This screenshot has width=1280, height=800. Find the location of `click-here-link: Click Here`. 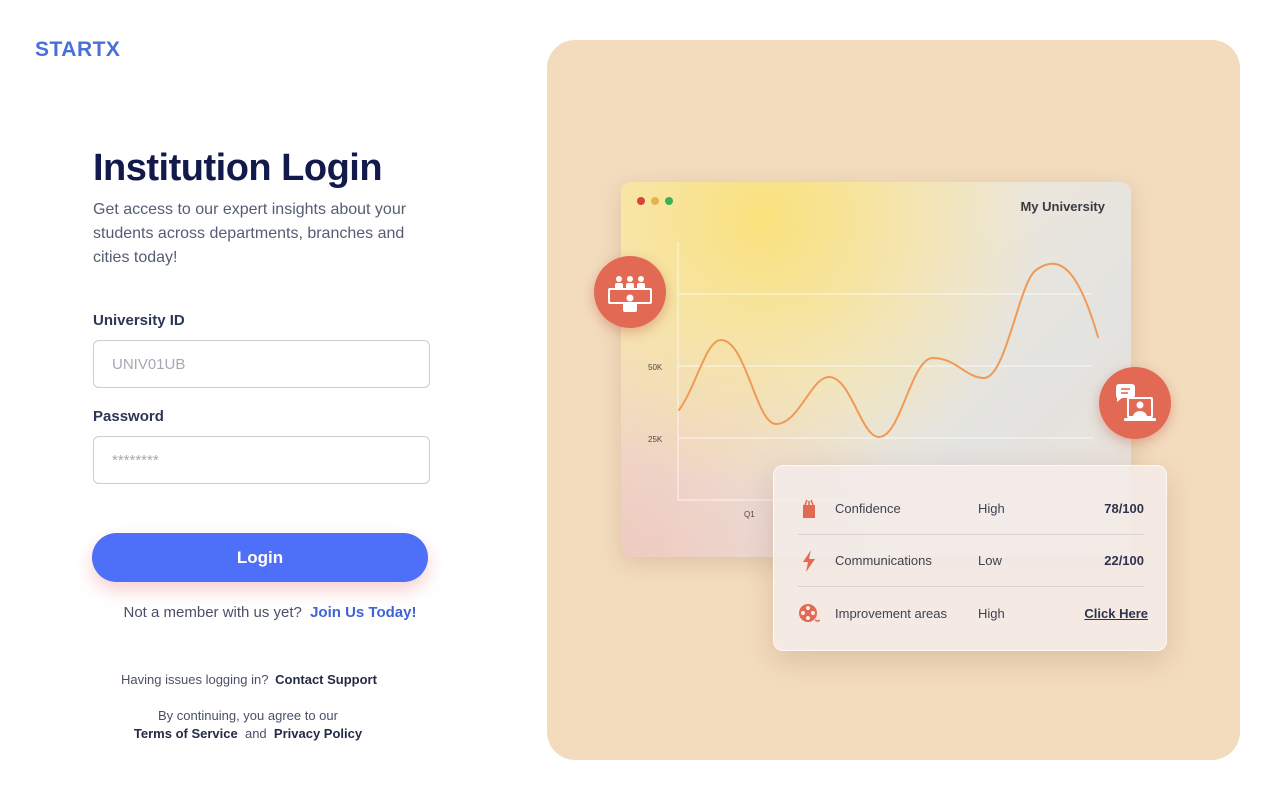

click-here-link: Click Here is located at coordinates (1116, 613).